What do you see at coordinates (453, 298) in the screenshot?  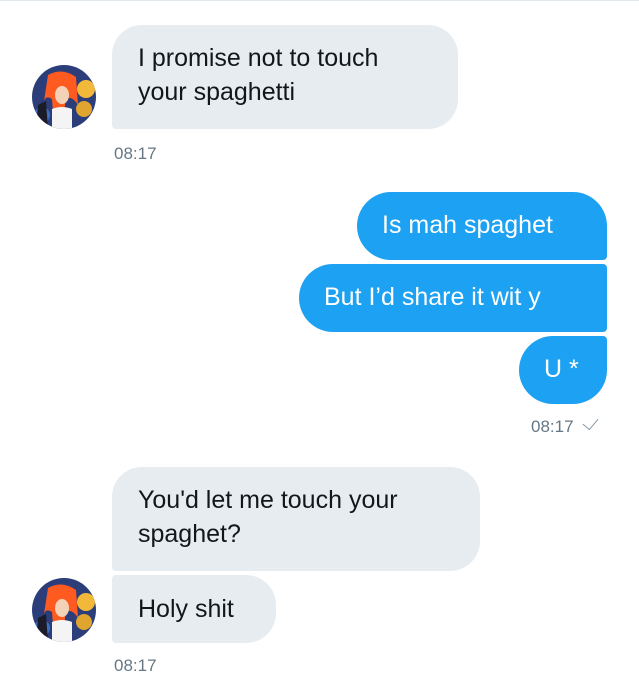 I see `message-bubble-sent: But I’d share it wit y` at bounding box center [453, 298].